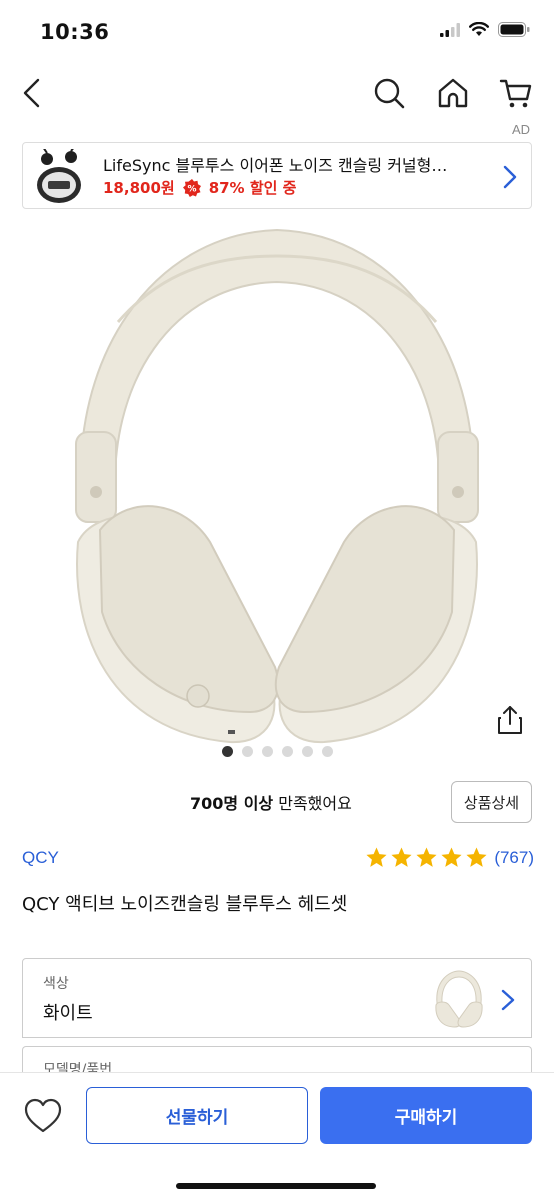 The height and width of the screenshot is (1200, 554). I want to click on brand-link: QCY, so click(40, 858).